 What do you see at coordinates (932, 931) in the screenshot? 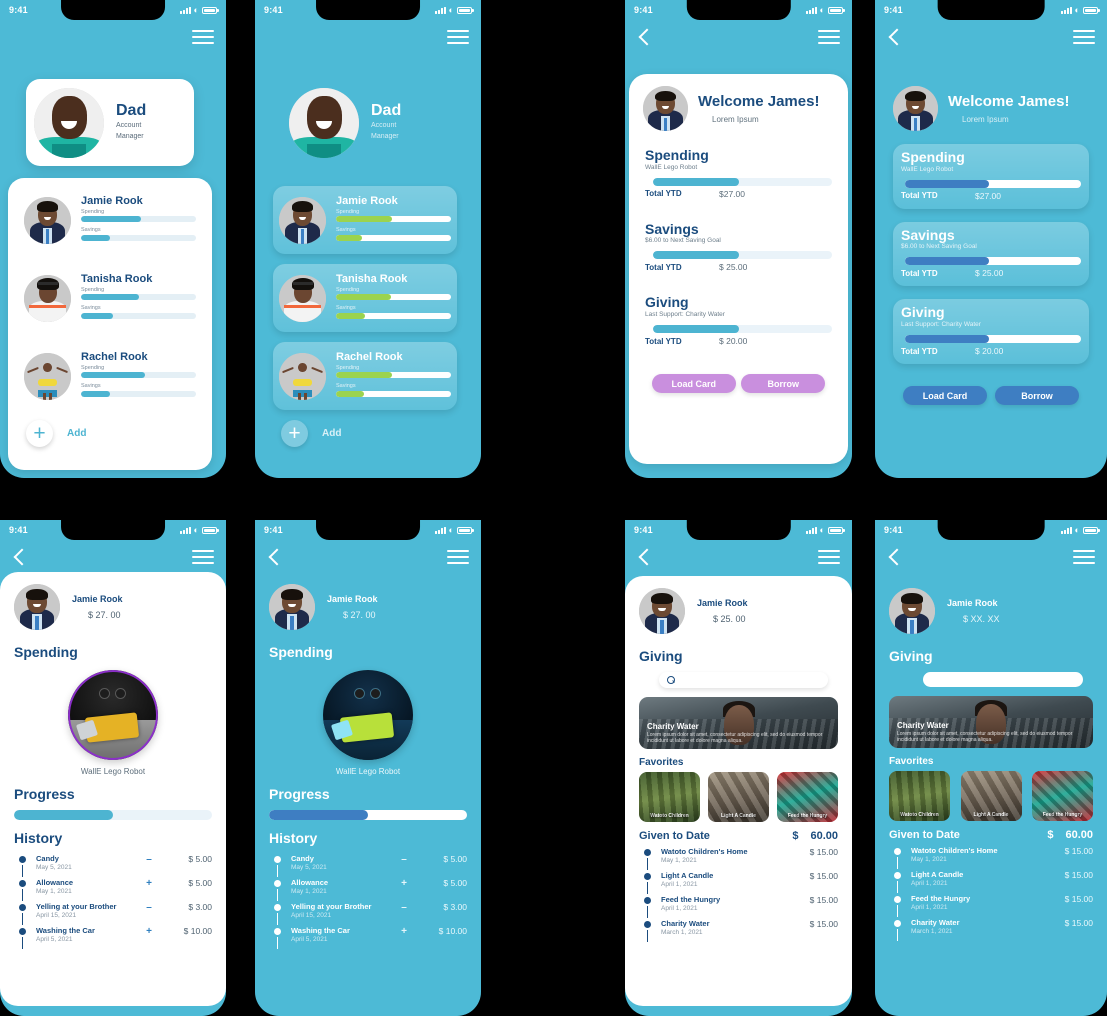
I see `donation-date: March 1, 2021` at bounding box center [932, 931].